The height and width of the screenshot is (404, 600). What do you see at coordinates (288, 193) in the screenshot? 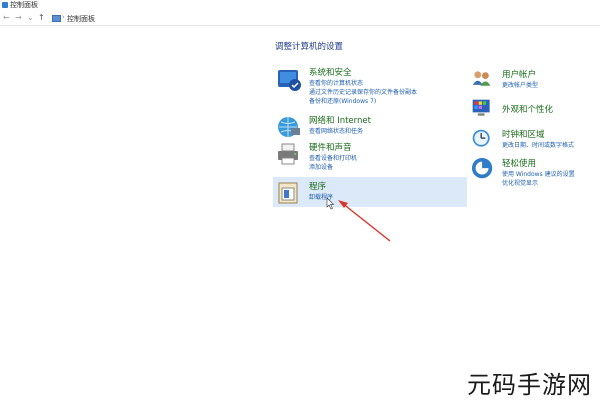
I see `programs-icon` at bounding box center [288, 193].